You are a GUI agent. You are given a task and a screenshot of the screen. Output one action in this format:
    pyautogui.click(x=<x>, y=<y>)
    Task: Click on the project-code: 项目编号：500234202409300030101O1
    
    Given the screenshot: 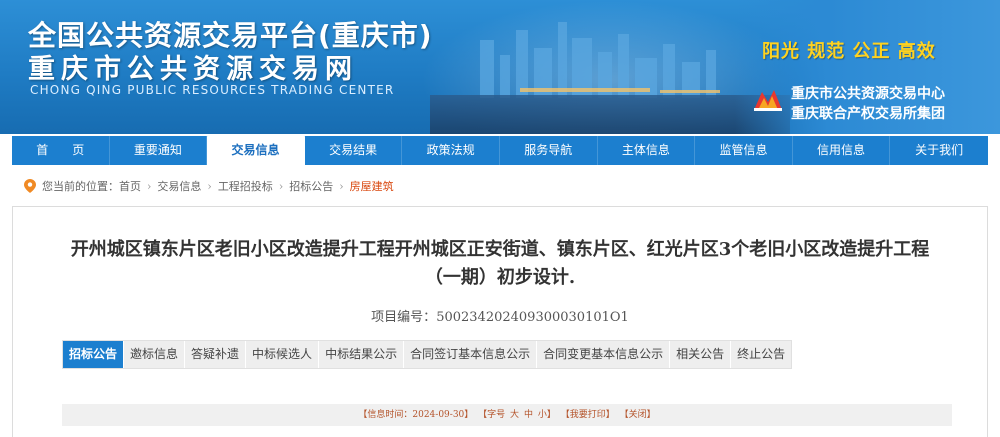 What is the action you would take?
    pyautogui.click(x=500, y=315)
    